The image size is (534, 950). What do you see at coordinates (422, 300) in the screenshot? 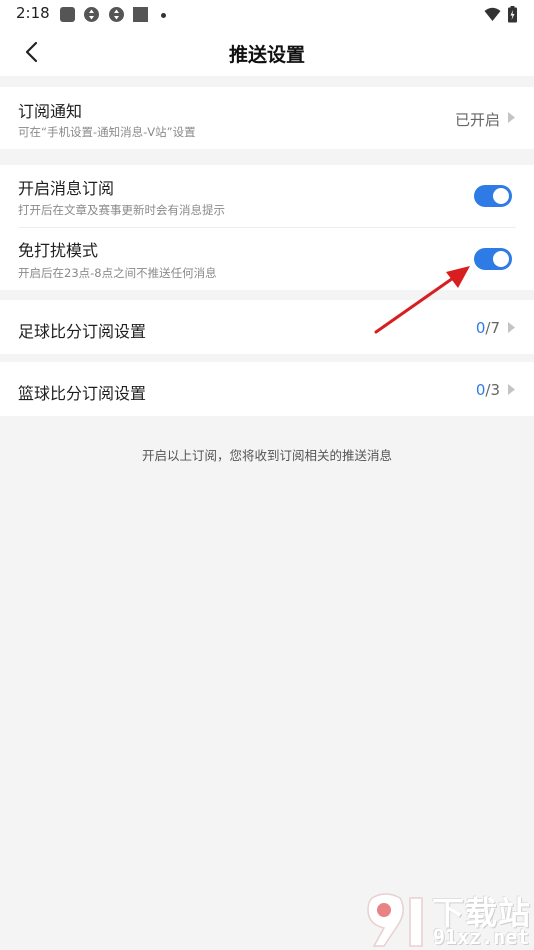
I see `annotation-arrow-icon` at bounding box center [422, 300].